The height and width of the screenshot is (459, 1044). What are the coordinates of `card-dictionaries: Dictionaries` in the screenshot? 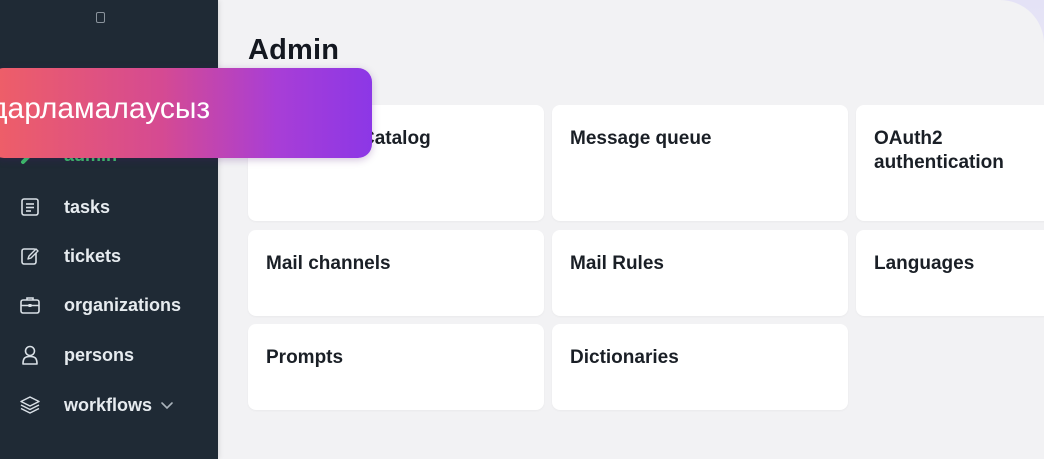 It's located at (700, 367).